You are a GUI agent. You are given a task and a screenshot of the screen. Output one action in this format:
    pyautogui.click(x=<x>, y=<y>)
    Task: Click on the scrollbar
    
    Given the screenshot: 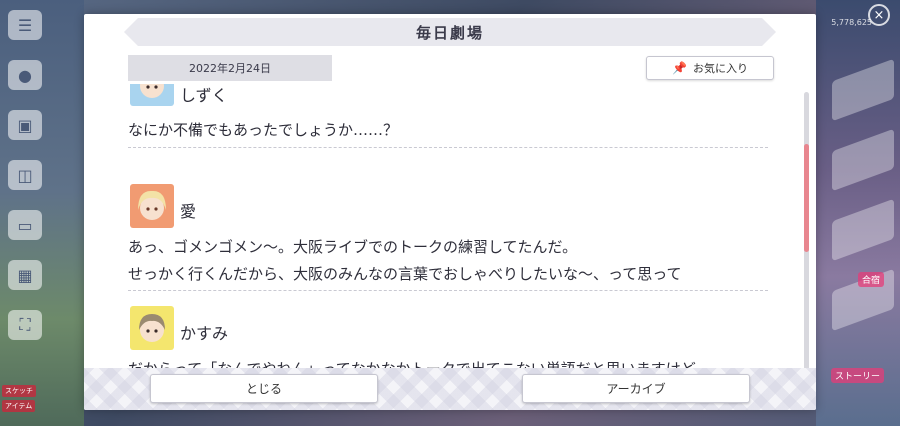 What is the action you would take?
    pyautogui.click(x=806, y=231)
    